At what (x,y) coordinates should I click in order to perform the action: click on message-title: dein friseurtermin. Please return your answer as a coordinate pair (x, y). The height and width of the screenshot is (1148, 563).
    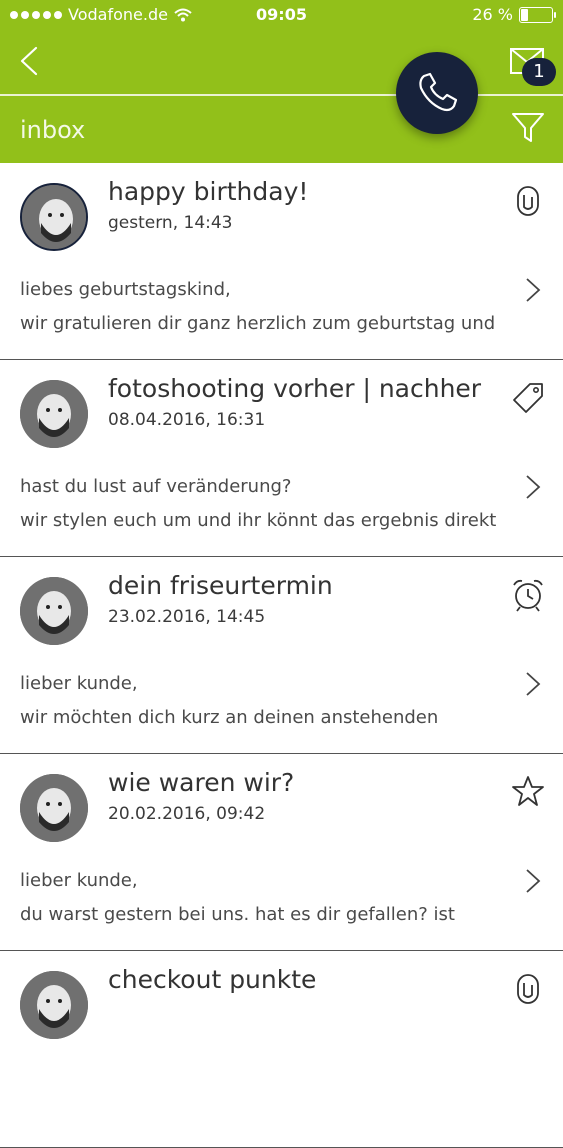
    Looking at the image, I should click on (220, 585).